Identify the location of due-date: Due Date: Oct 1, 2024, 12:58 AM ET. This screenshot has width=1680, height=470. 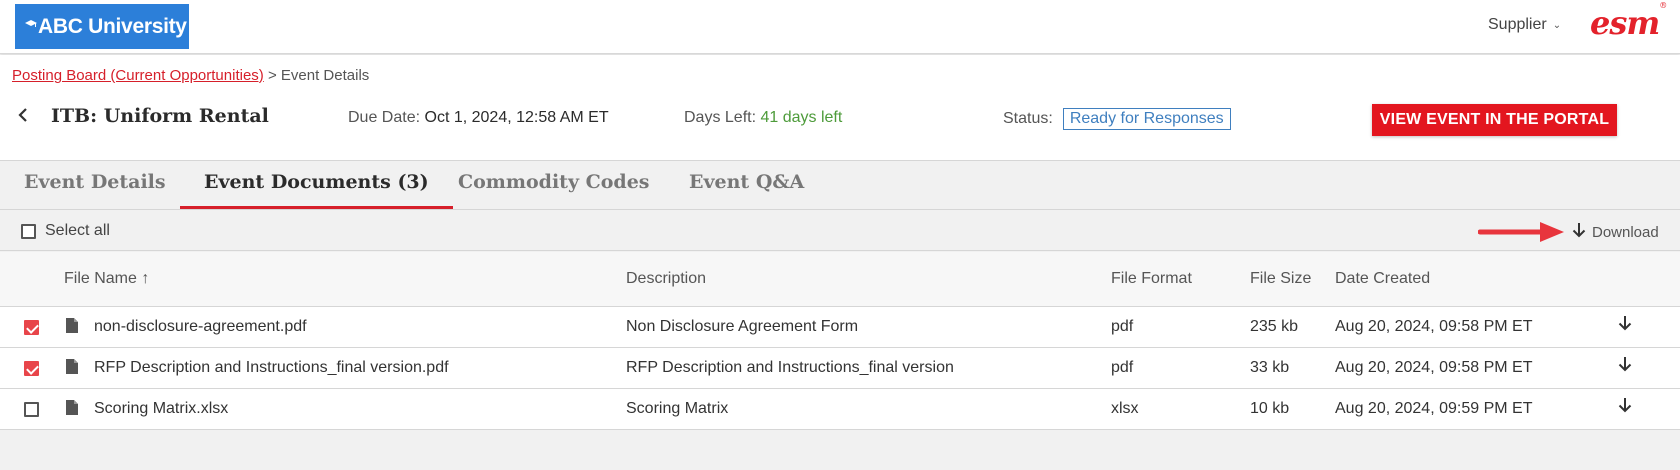
(478, 118).